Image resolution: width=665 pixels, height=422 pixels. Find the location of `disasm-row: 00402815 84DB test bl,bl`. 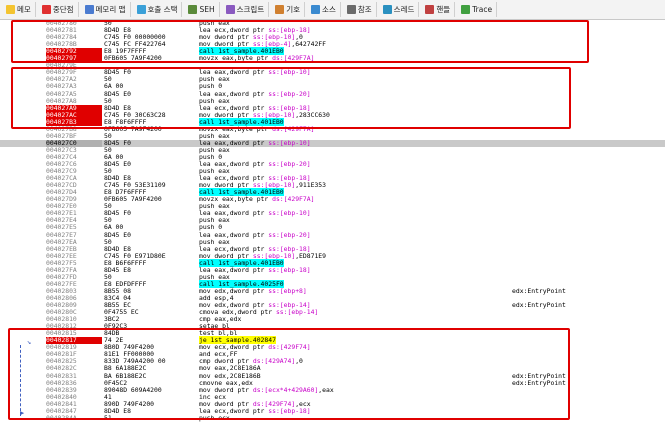

disasm-row: 00402815 84DB test bl,bl is located at coordinates (332, 333).